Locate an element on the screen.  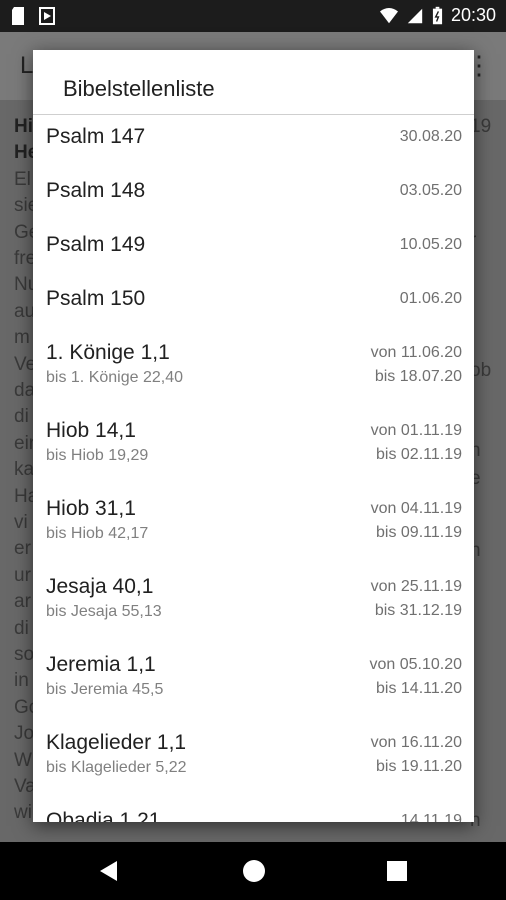
passage-date: 14.11.19 is located at coordinates (431, 817).